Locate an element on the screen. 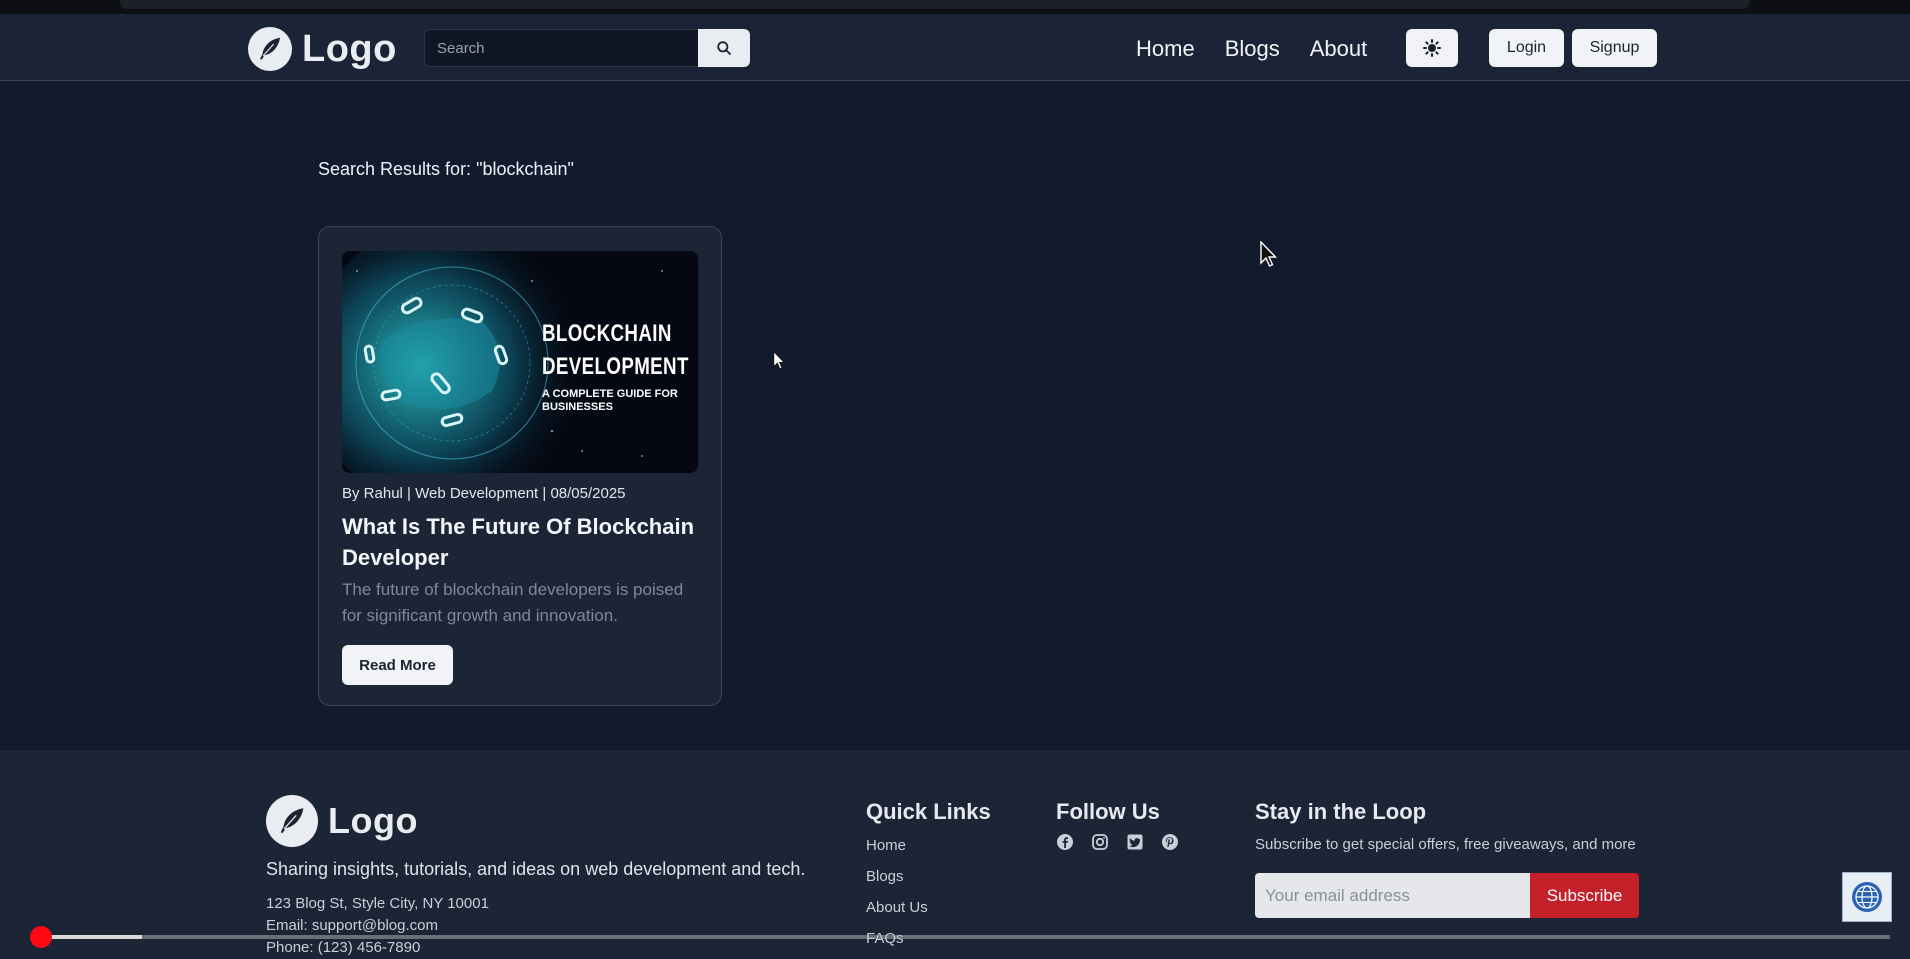 This screenshot has height=959, width=1910. newsletter-email-input is located at coordinates (1392, 895).